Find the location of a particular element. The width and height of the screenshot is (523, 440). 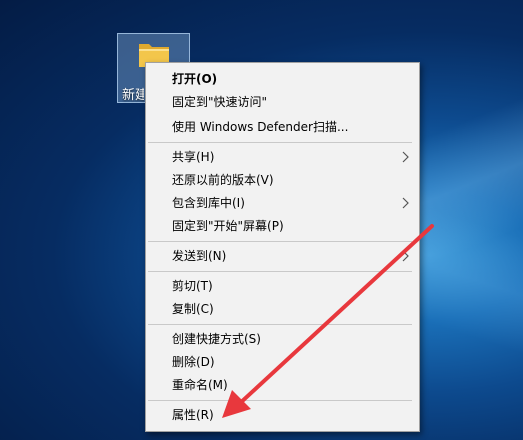

menu-item-label: 创建快捷方式(S) is located at coordinates (216, 339).